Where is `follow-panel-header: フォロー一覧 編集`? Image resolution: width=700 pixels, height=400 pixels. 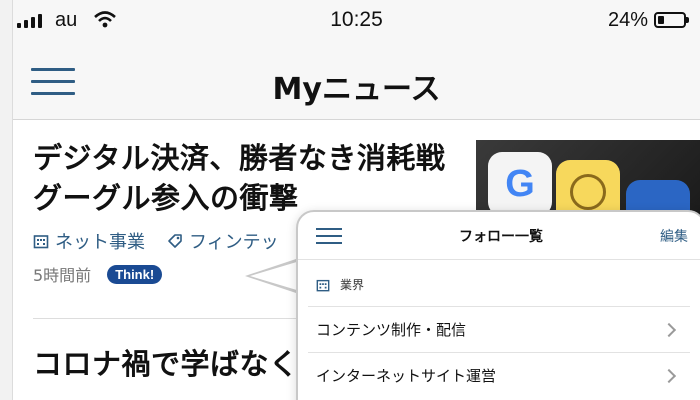 follow-panel-header: フォロー一覧 編集 is located at coordinates (499, 236).